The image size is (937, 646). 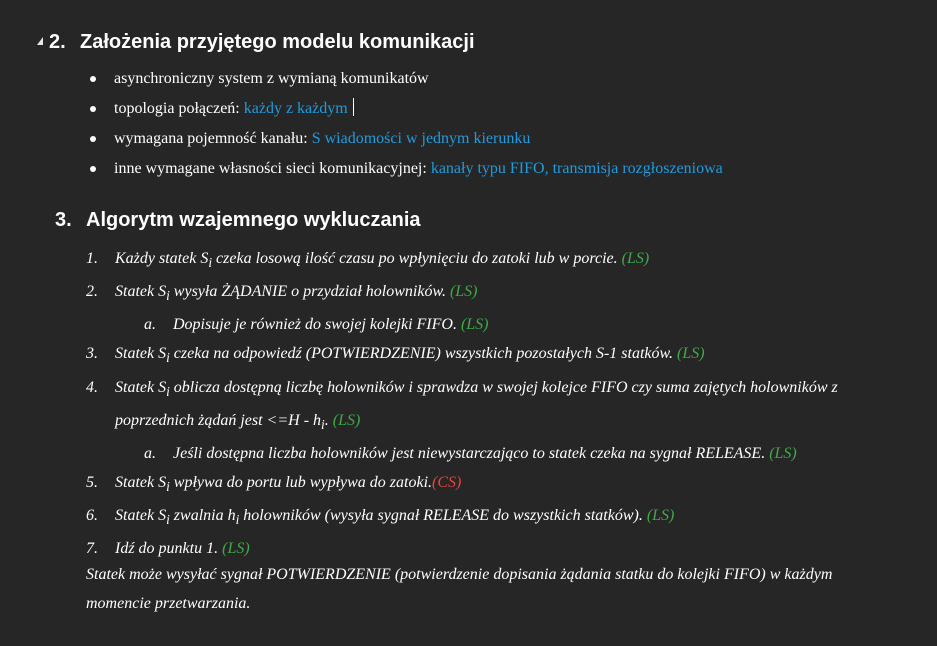 I want to click on step-text: wpływa do portu lub wypływa do zatoki., so click(x=301, y=482).